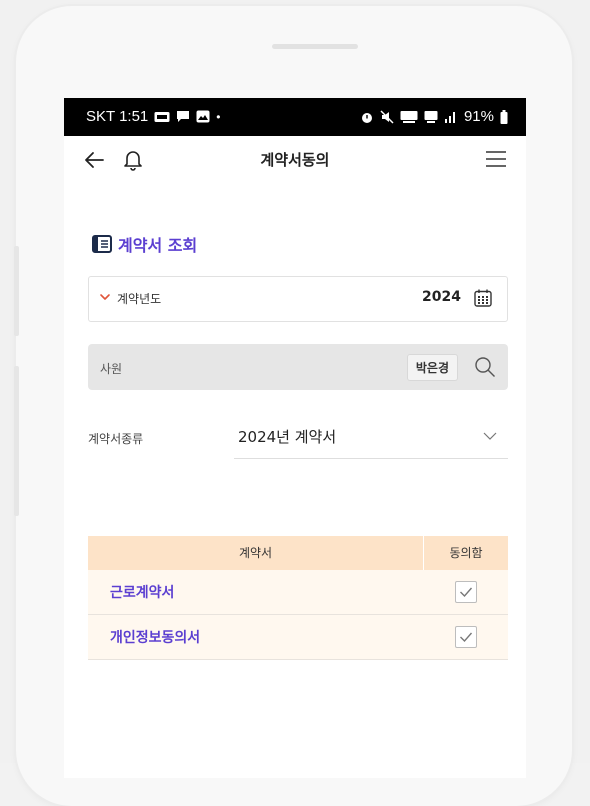  What do you see at coordinates (162, 116) in the screenshot?
I see `live-icon` at bounding box center [162, 116].